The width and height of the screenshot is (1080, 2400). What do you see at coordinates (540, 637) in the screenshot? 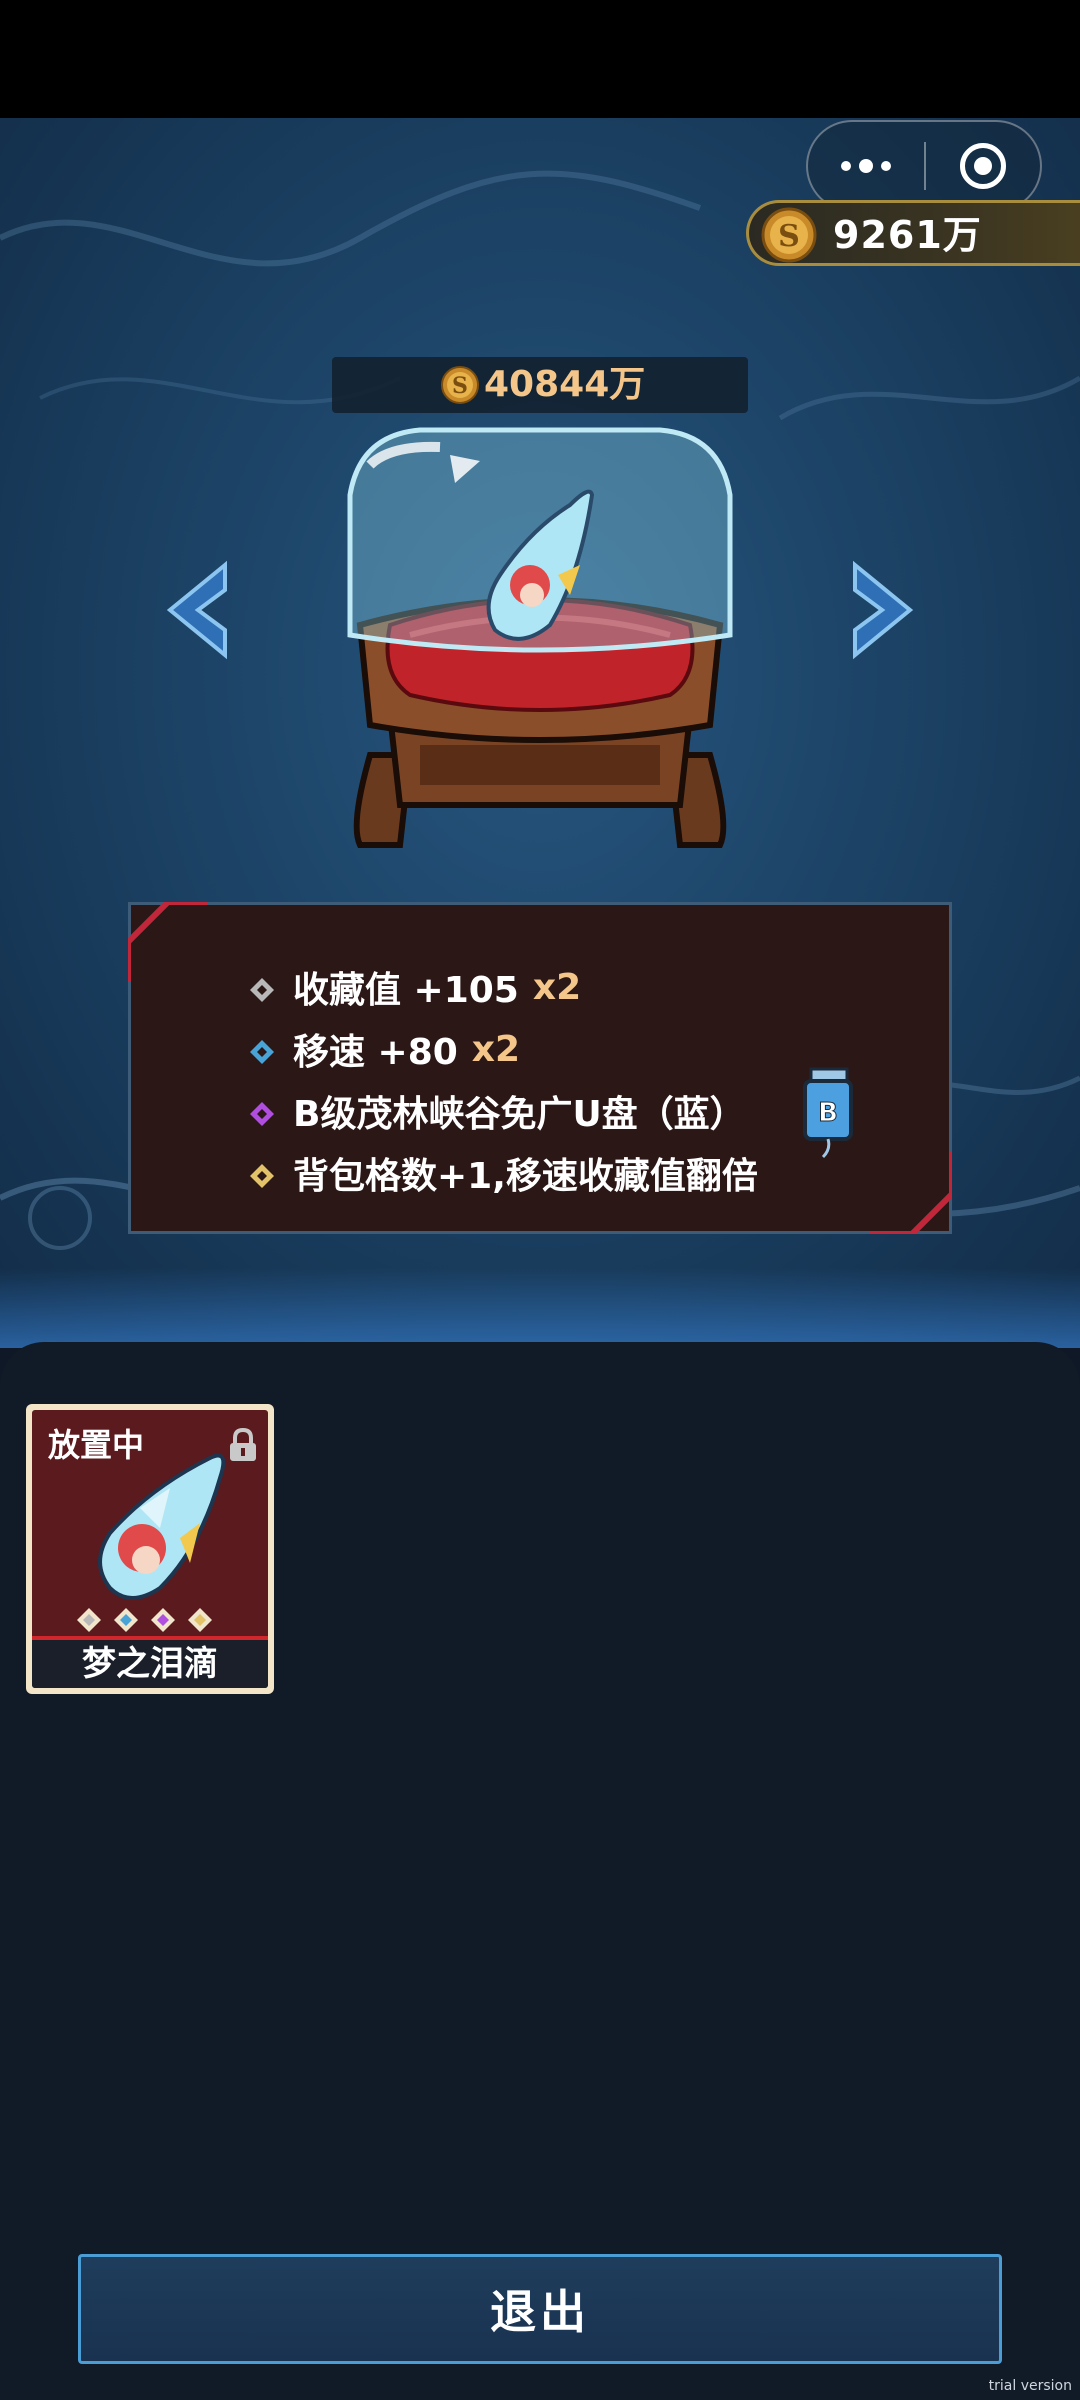
I see `display-case` at bounding box center [540, 637].